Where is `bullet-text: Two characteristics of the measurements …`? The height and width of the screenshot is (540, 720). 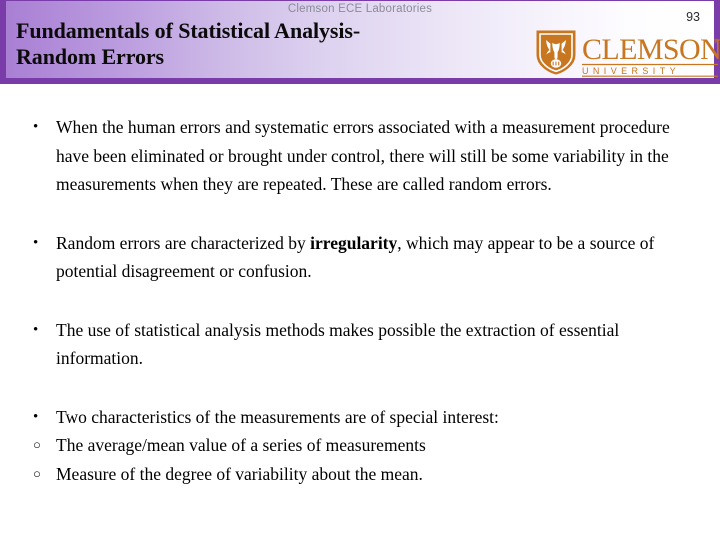 bullet-text: Two characteristics of the measurements … is located at coordinates (277, 416).